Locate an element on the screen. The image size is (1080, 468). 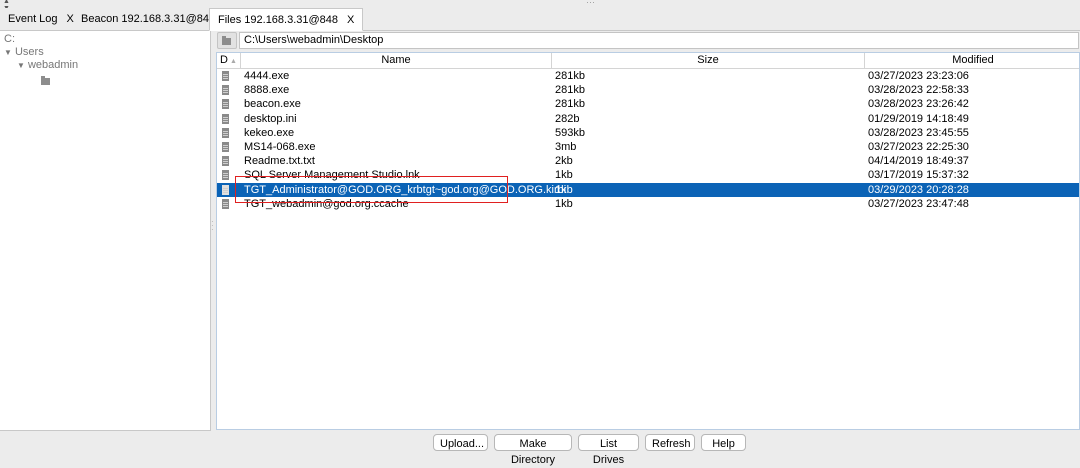
file-name: beacon.exe is located at coordinates (272, 104).